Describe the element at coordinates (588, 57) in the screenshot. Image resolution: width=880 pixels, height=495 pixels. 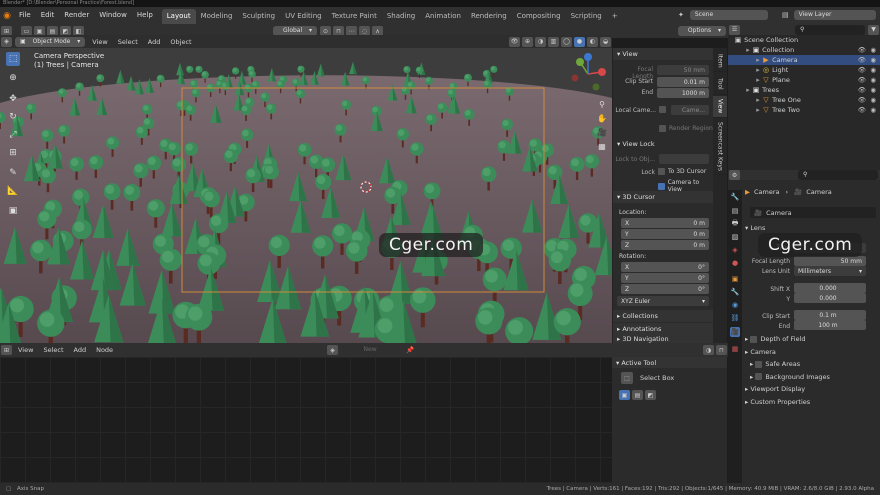
I see `gizmo-z-axis` at that location.